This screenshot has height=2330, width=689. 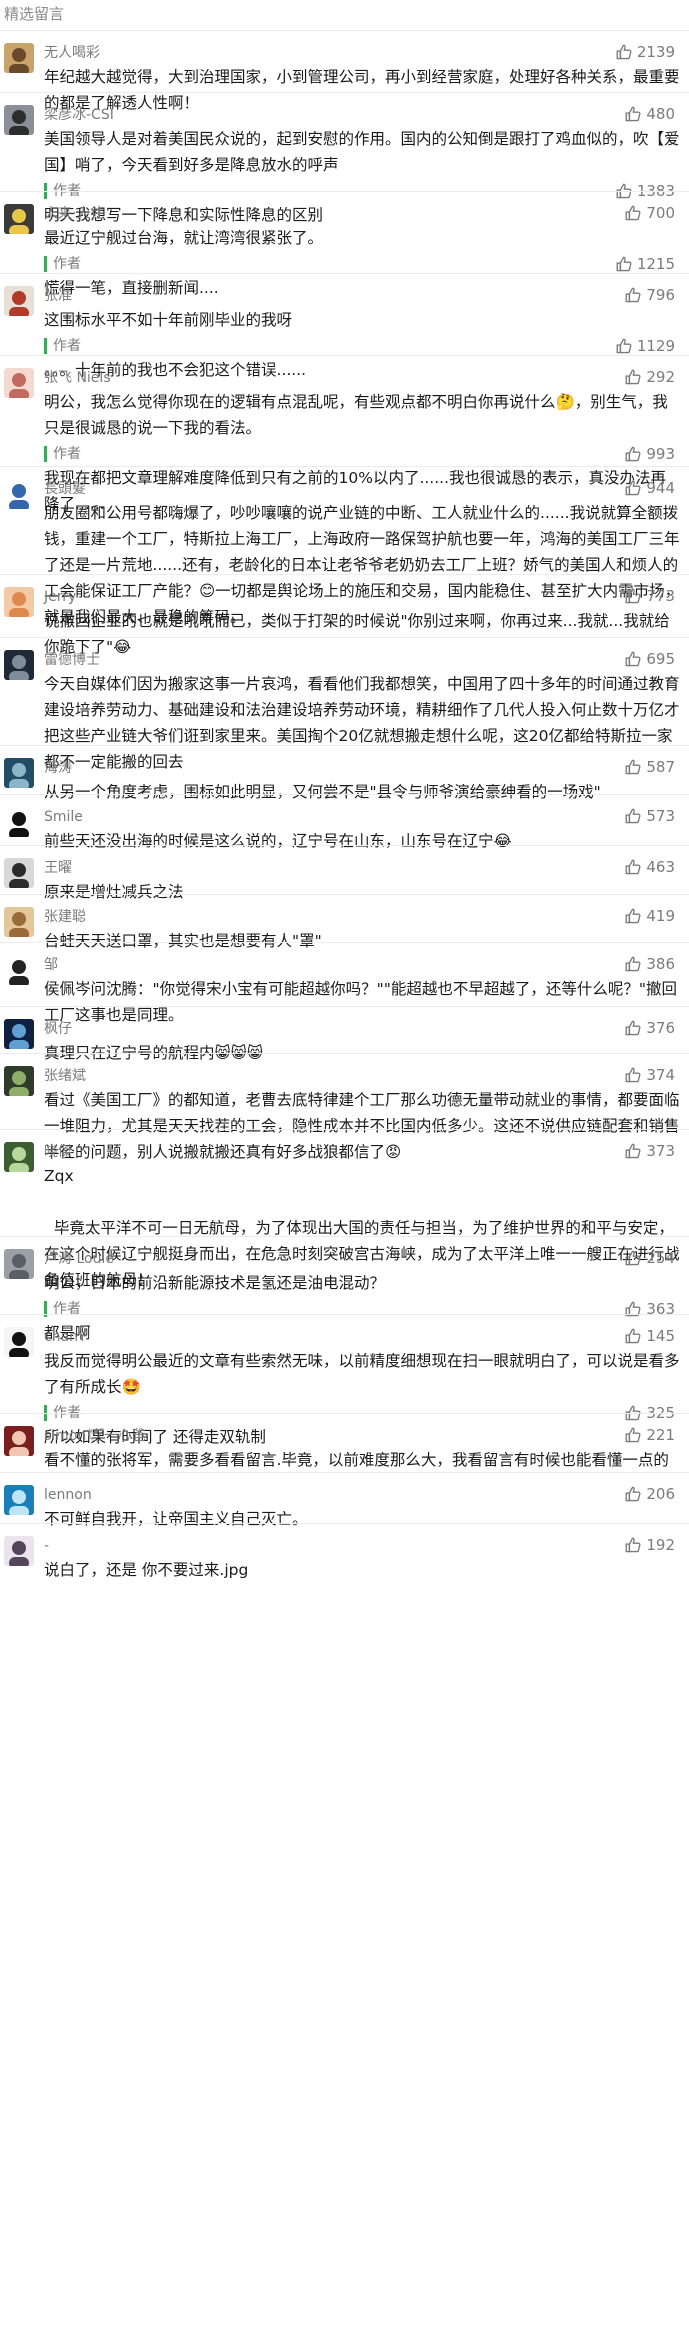 What do you see at coordinates (19, 1081) in the screenshot?
I see `avatar-forest` at bounding box center [19, 1081].